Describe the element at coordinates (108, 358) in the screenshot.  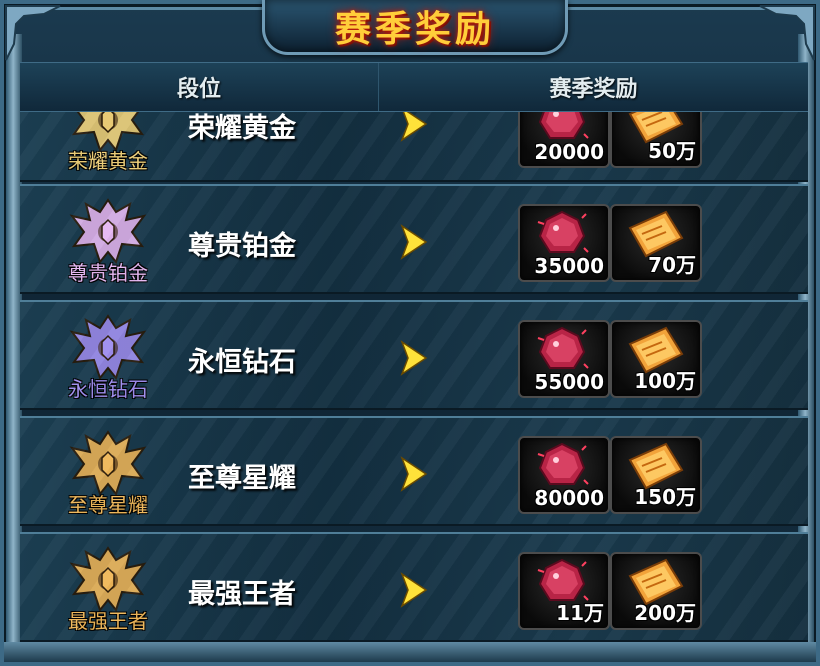
I see `diamond-rank-emblem-icon: 永恒钻石` at that location.